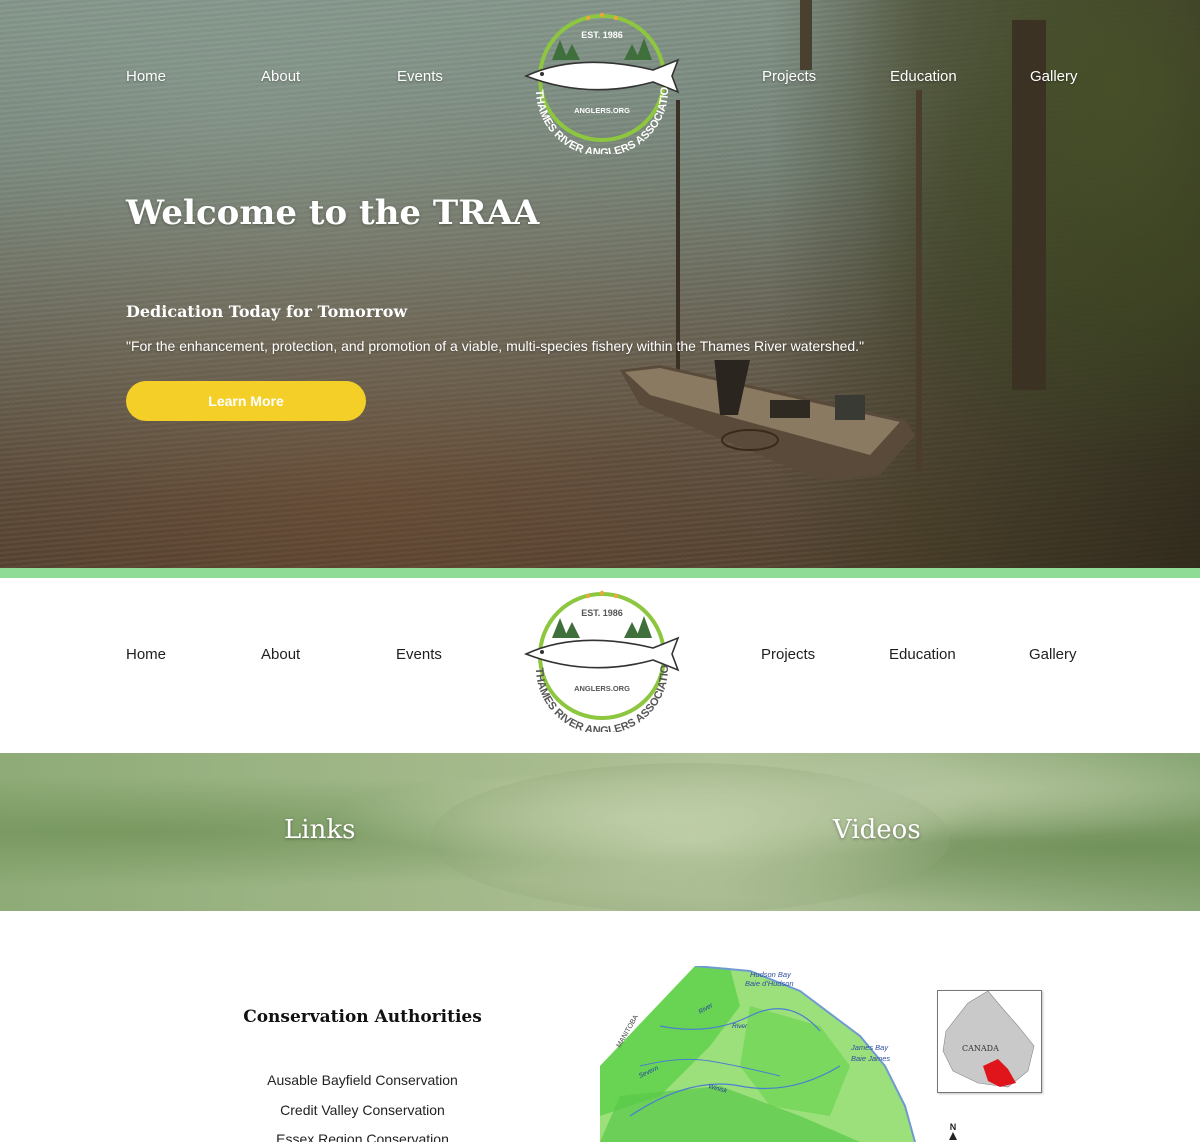  I want to click on accent-bar, so click(600, 573).